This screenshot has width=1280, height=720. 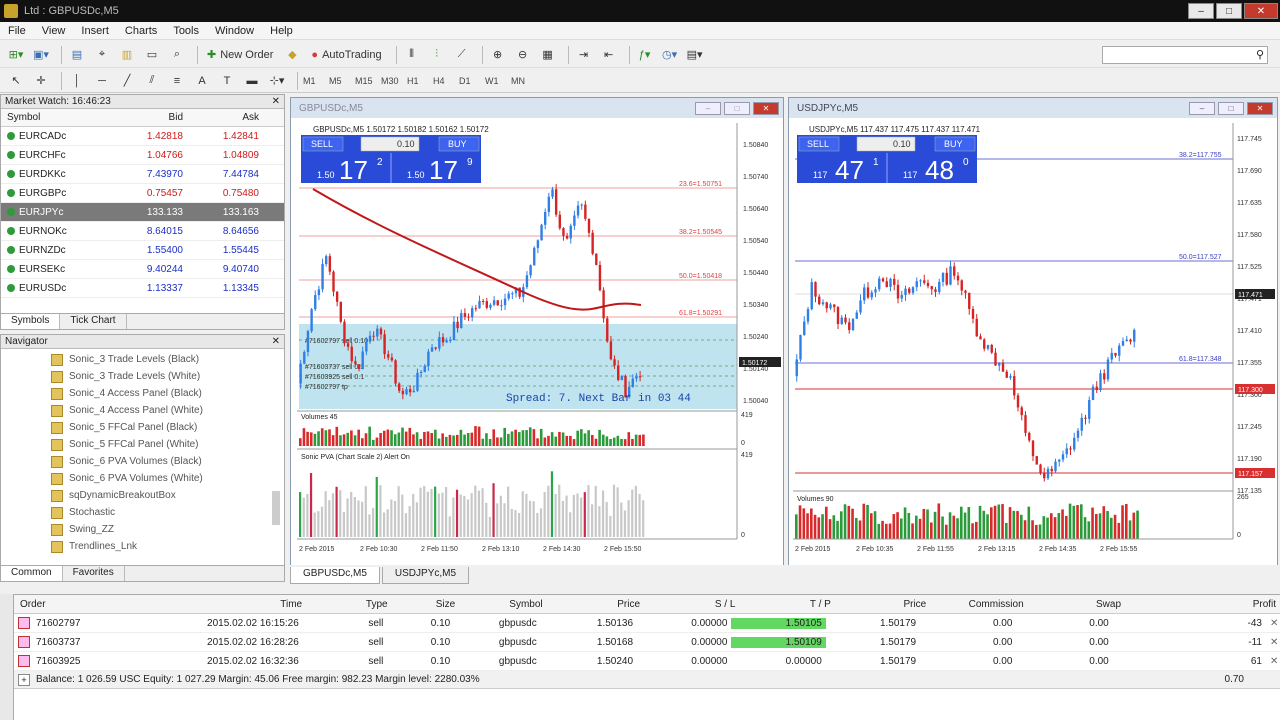 What do you see at coordinates (1202, 604) in the screenshot?
I see `column-profit: Profit` at bounding box center [1202, 604].